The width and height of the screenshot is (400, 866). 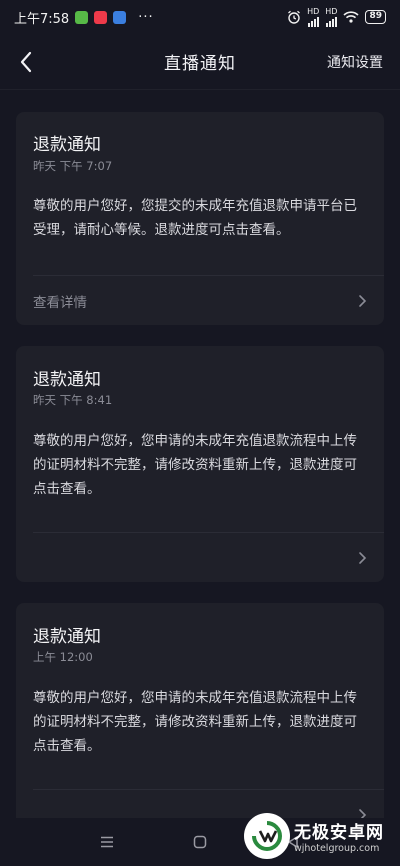 I want to click on signal-icon: HD, so click(x=313, y=17).